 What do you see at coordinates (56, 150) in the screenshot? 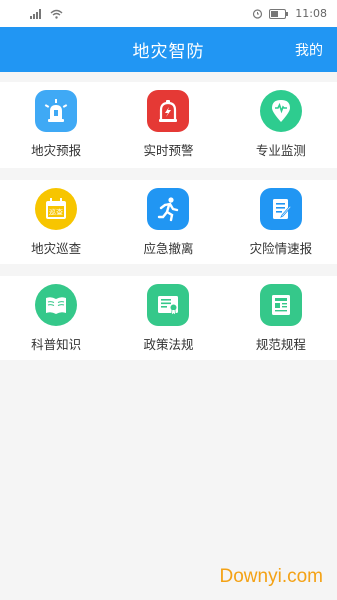
I see `tile-label: 地灾预报` at bounding box center [56, 150].